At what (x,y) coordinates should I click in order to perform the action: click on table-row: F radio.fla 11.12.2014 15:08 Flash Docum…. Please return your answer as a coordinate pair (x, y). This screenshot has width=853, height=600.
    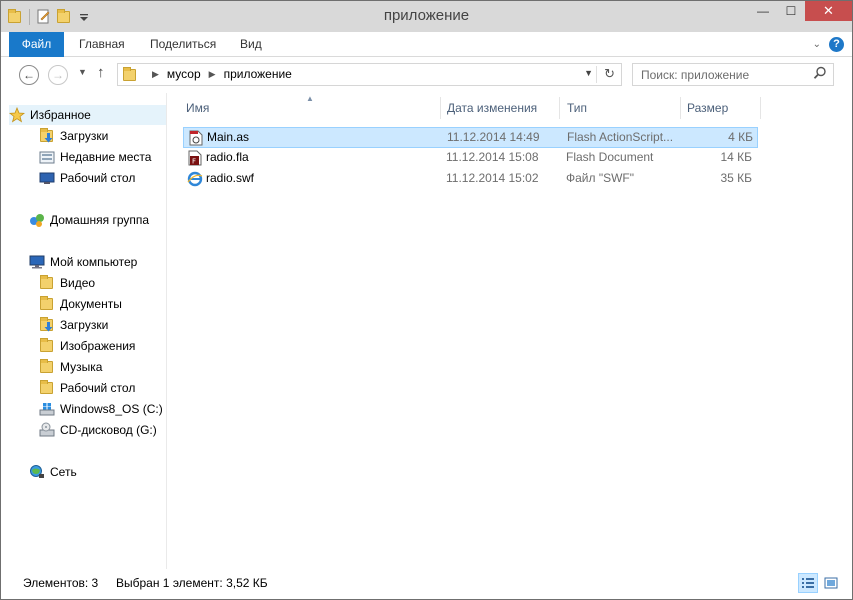
    Looking at the image, I should click on (470, 158).